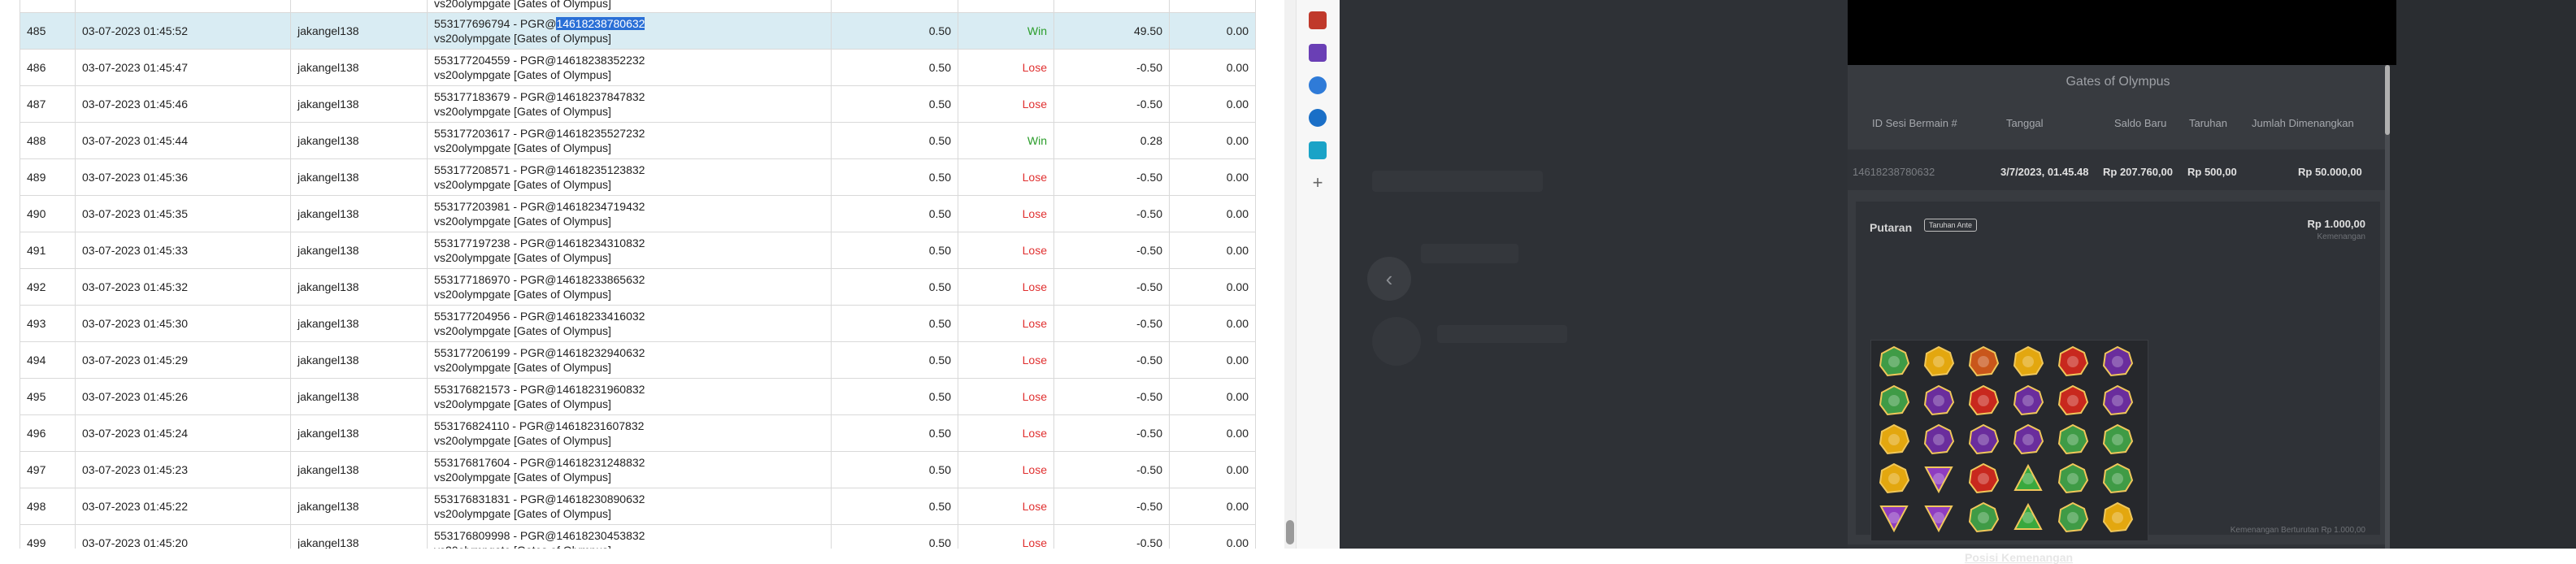 The height and width of the screenshot is (564, 2576). Describe the element at coordinates (1290, 532) in the screenshot. I see `page-scrollbar-thumb` at that location.